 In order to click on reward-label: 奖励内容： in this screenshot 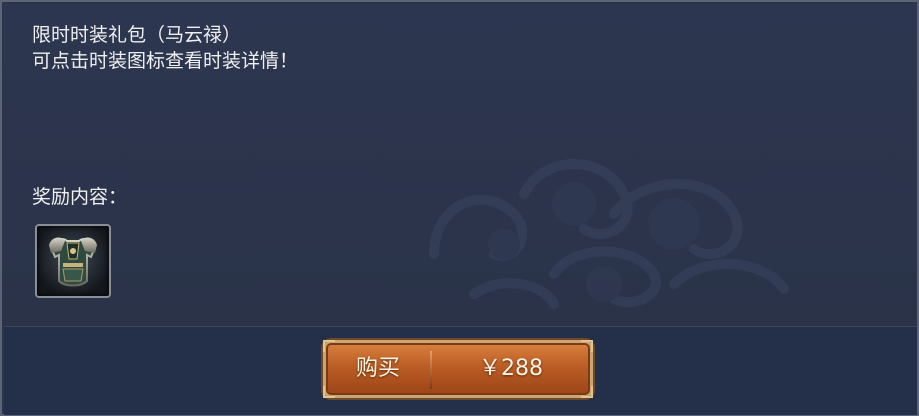, I will do `click(80, 197)`.